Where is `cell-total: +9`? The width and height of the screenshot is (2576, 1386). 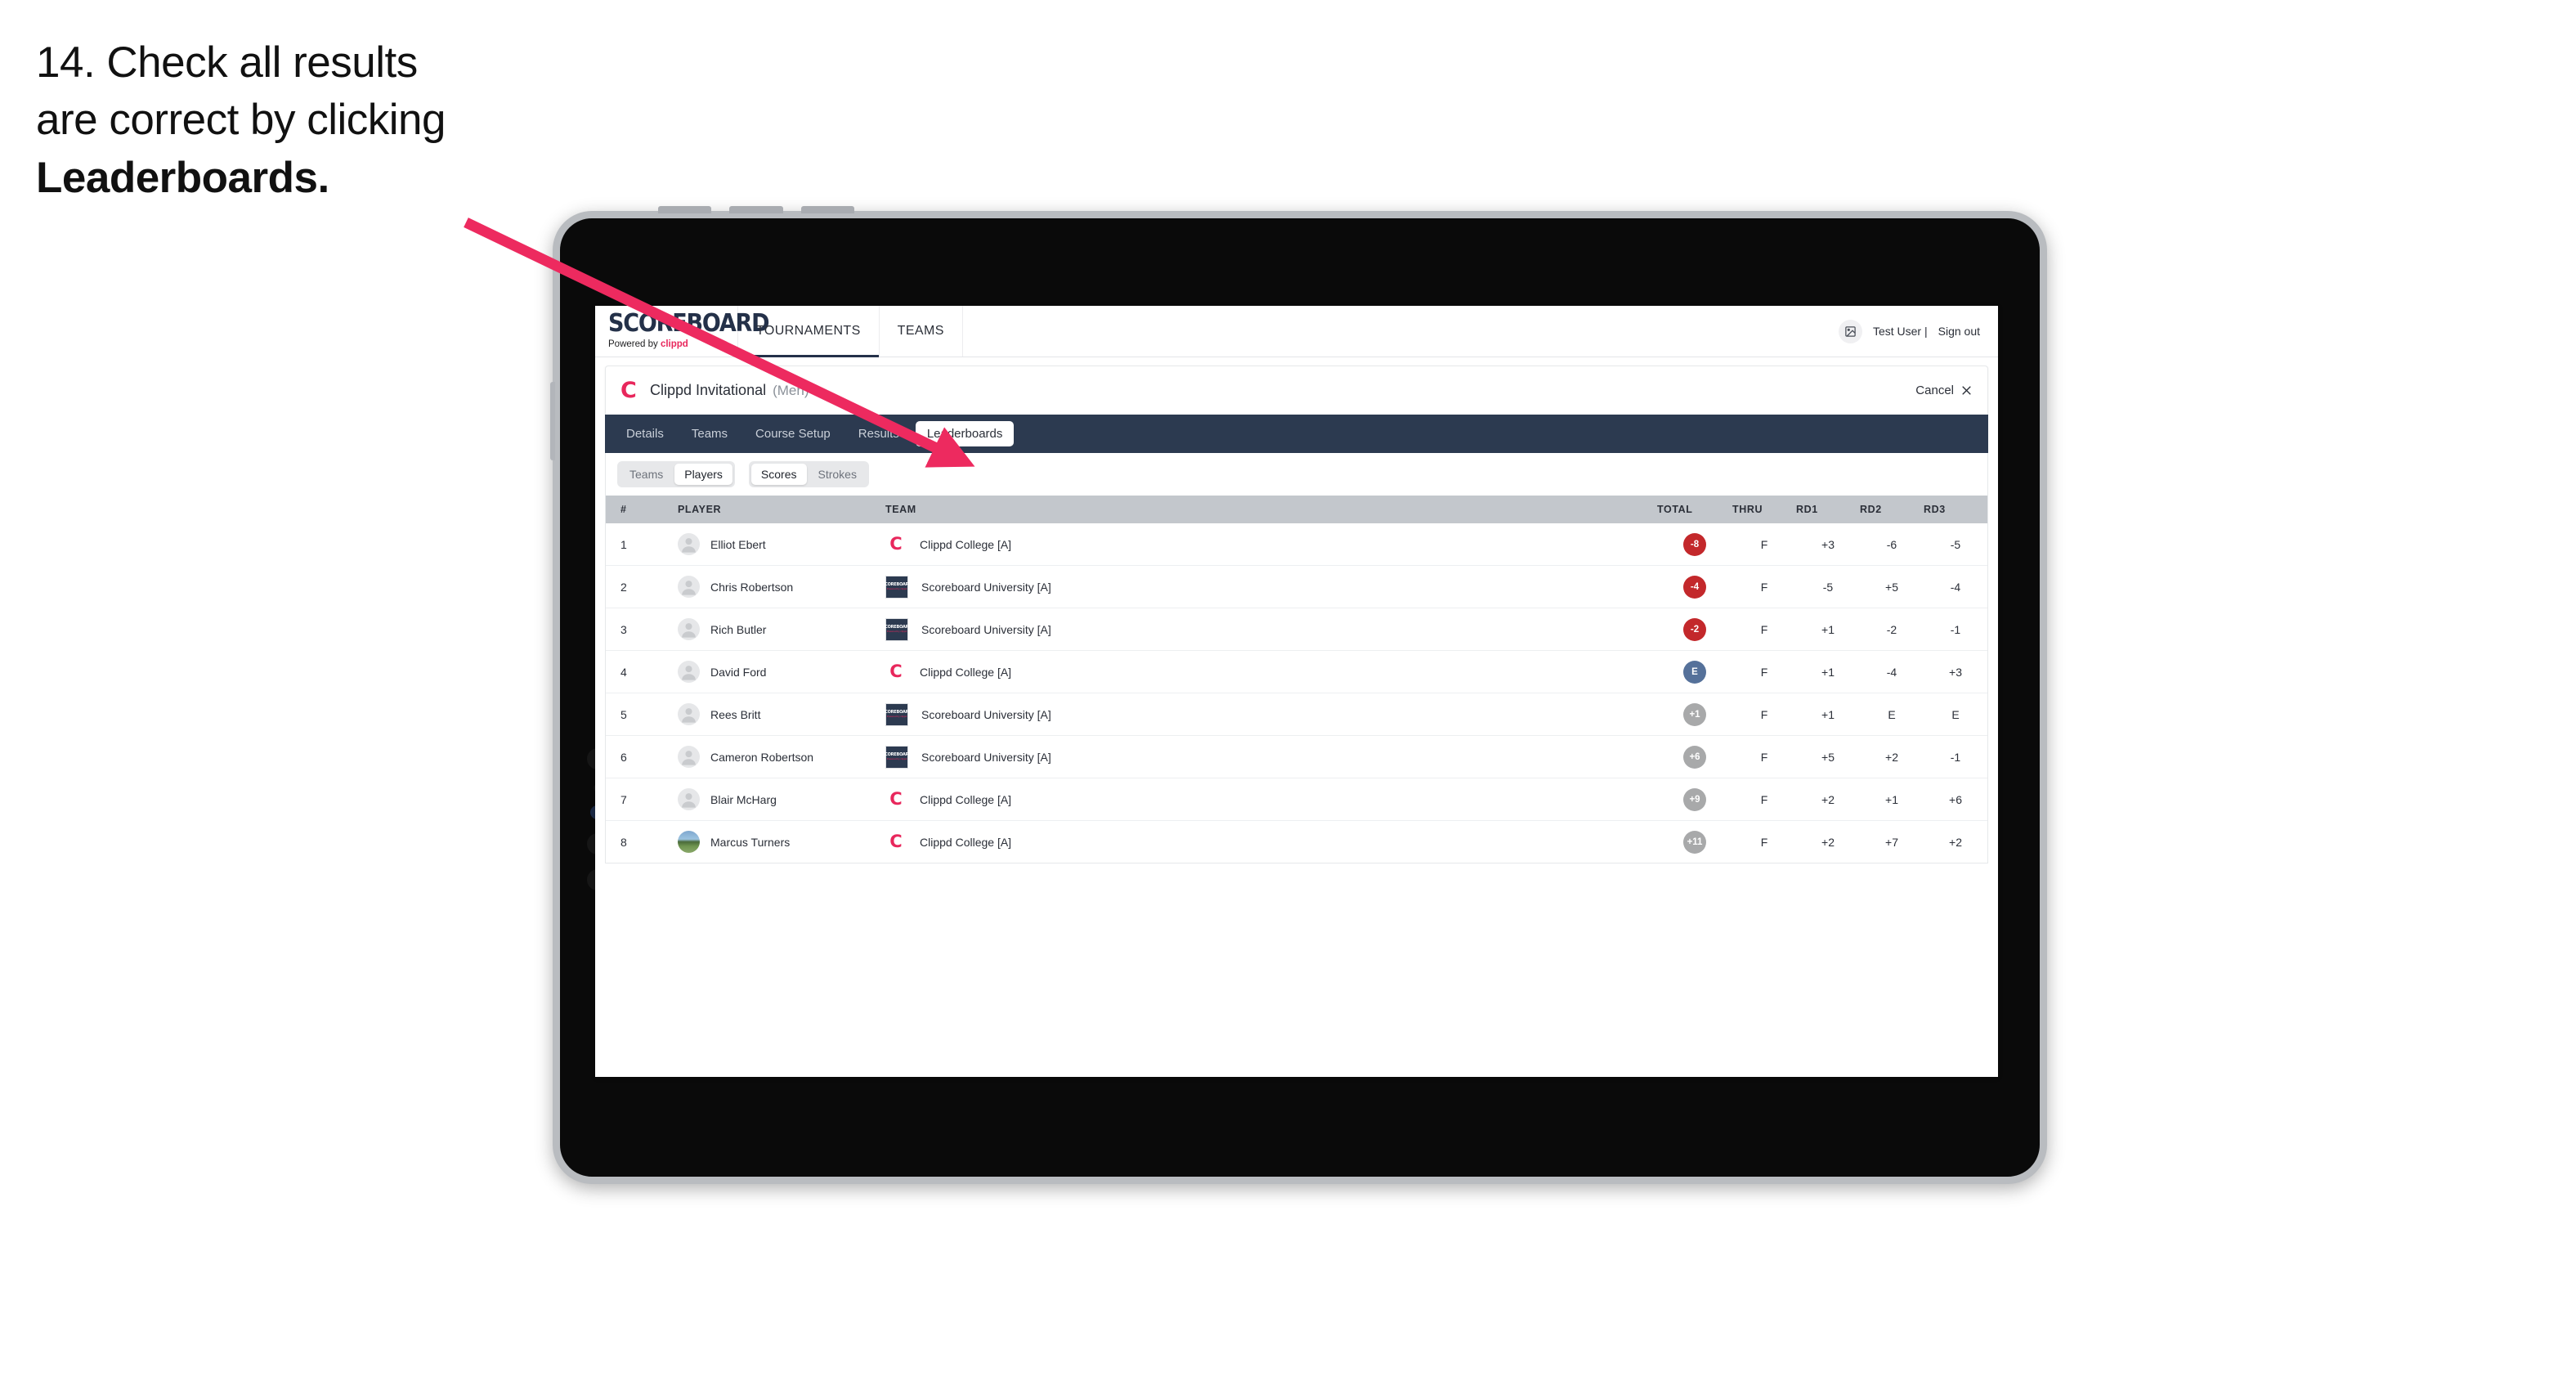 cell-total: +9 is located at coordinates (1695, 799).